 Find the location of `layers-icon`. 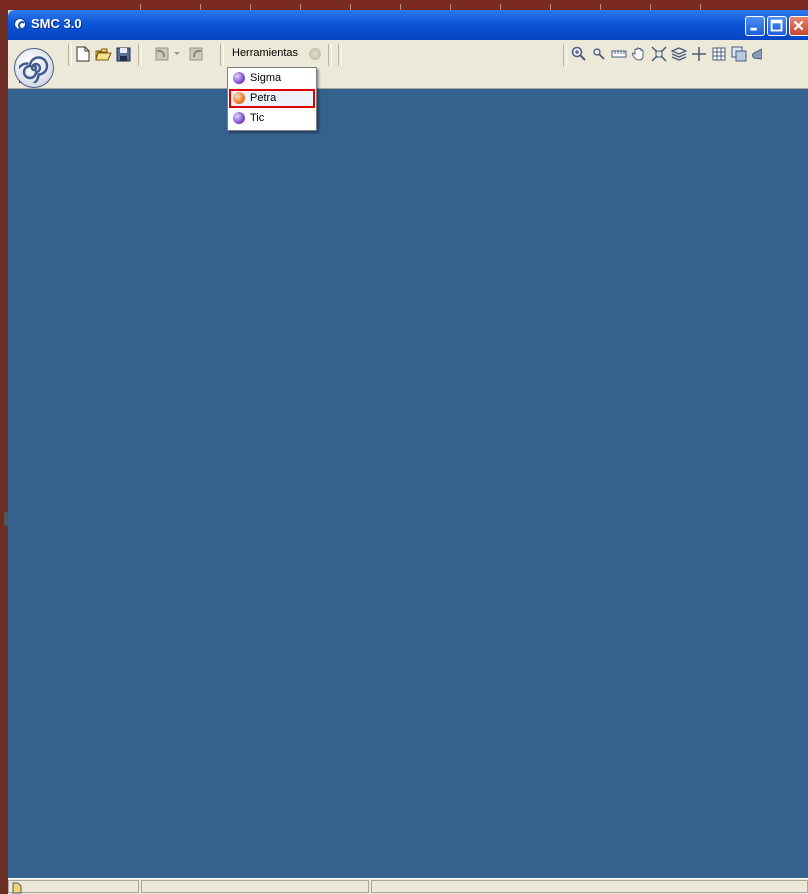

layers-icon is located at coordinates (679, 54).